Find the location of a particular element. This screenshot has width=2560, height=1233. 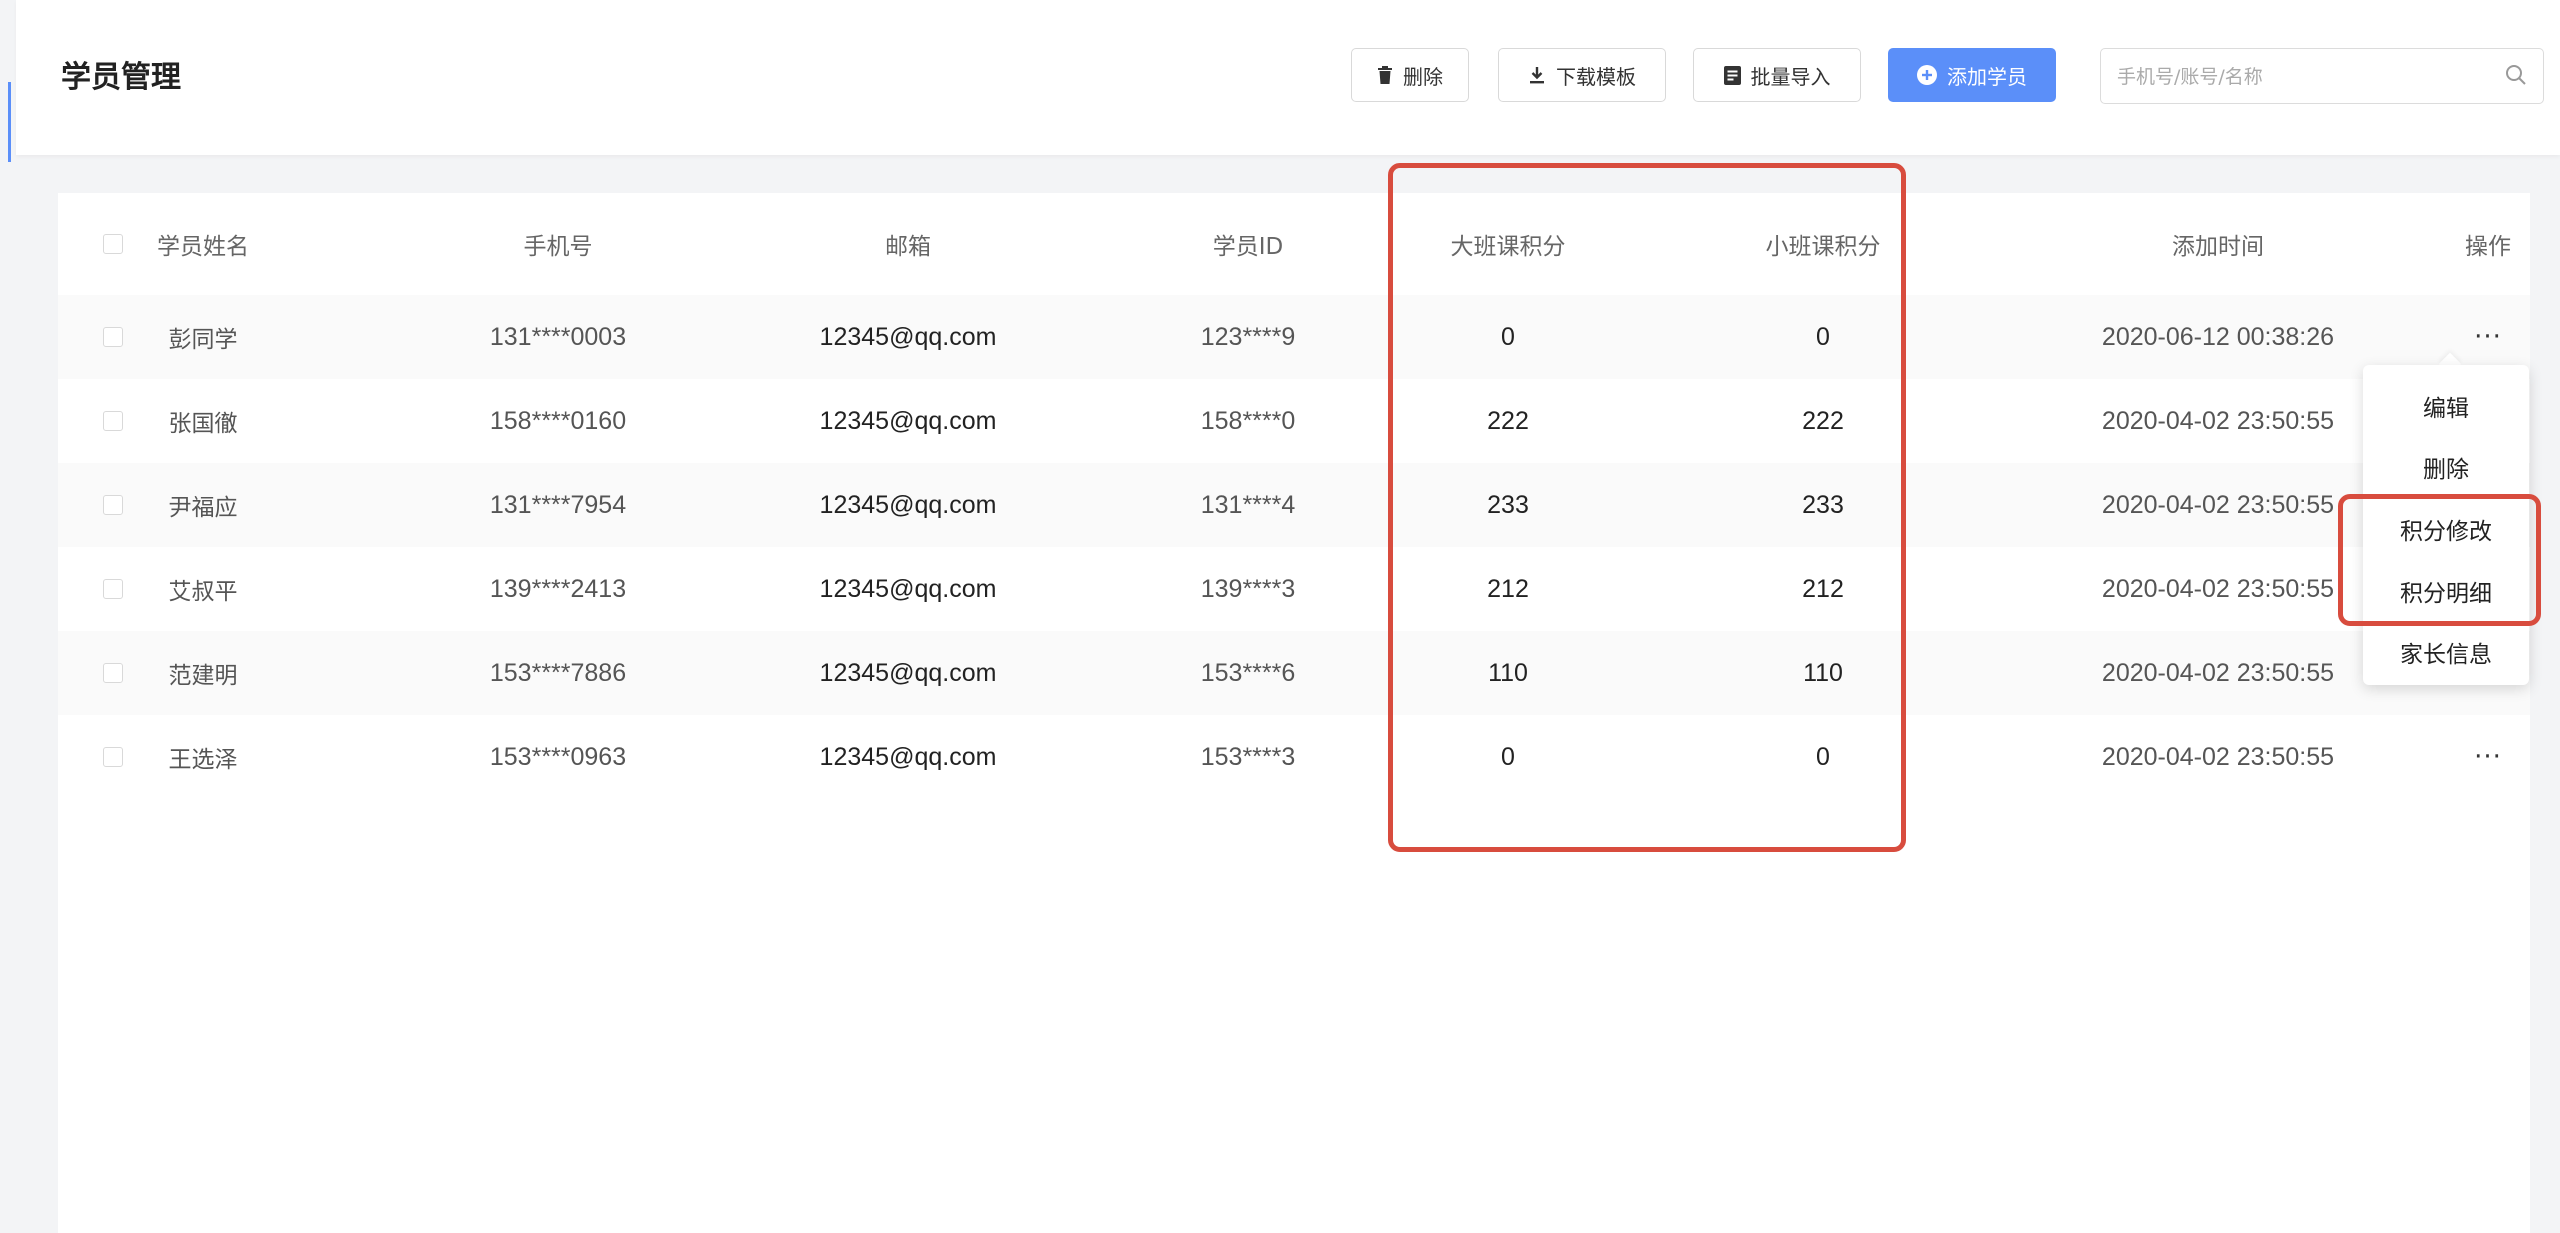

table-header: 学员姓名 手机号 邮箱 学员ID 大班课积分 小班课积分 添加时间 操作 is located at coordinates (1294, 244).